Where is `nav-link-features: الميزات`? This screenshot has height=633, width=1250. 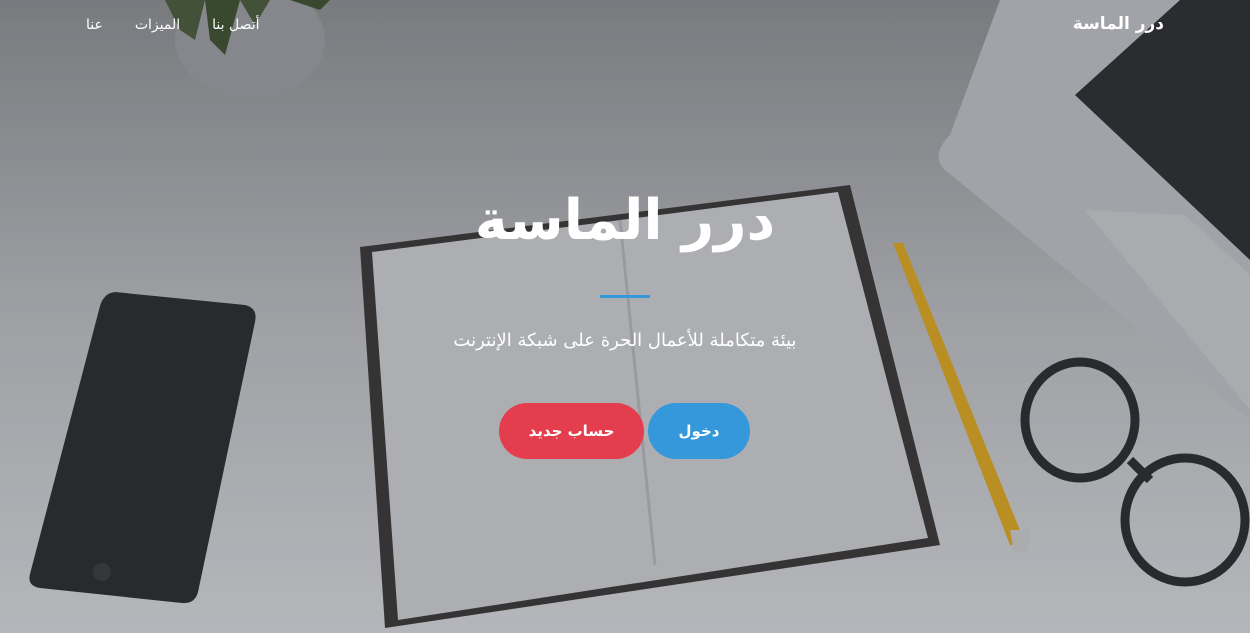 nav-link-features: الميزات is located at coordinates (157, 25).